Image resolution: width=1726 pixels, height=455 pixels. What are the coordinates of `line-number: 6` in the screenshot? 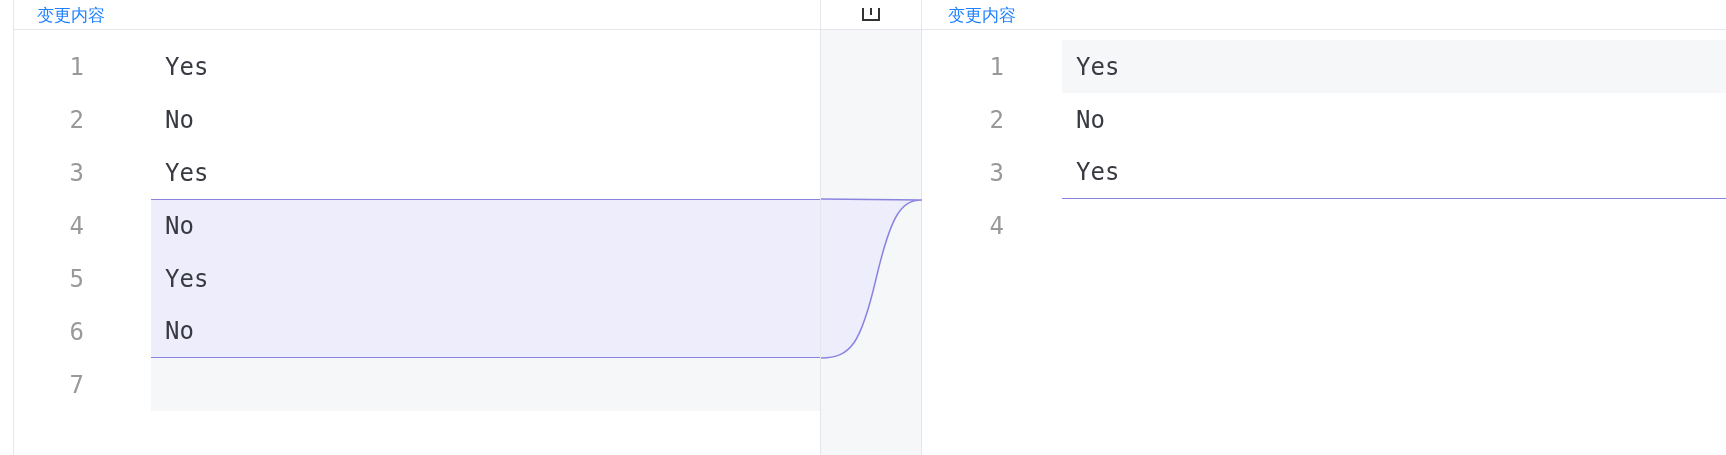 It's located at (76, 332).